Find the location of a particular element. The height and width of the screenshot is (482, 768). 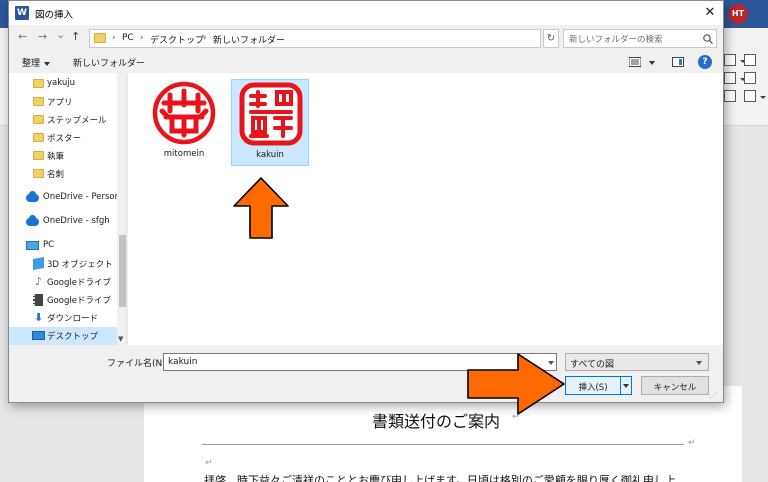

file-type-value: すべての図 is located at coordinates (592, 365).